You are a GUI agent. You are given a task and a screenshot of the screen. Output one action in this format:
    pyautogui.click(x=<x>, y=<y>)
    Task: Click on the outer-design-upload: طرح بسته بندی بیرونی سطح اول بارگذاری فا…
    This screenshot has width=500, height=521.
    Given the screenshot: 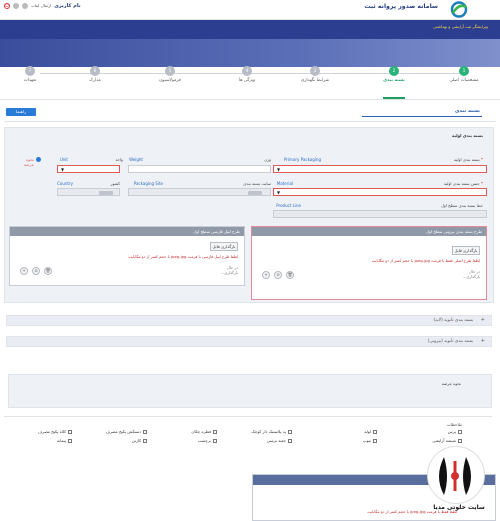 What is the action you would take?
    pyautogui.click(x=369, y=263)
    